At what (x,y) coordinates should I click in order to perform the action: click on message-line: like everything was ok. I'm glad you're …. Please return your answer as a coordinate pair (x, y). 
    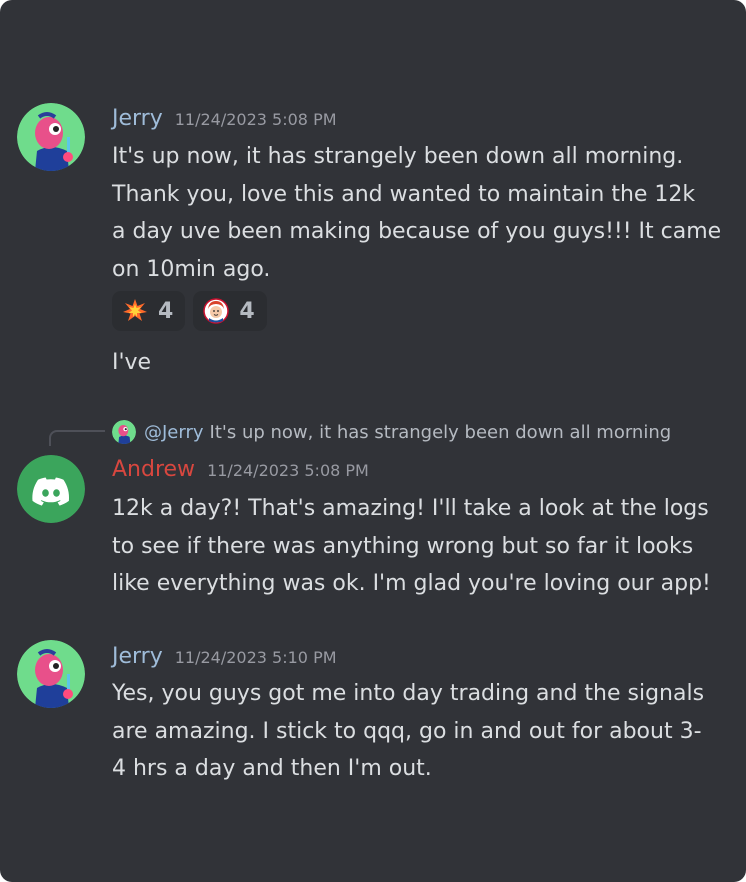
    Looking at the image, I should click on (411, 583).